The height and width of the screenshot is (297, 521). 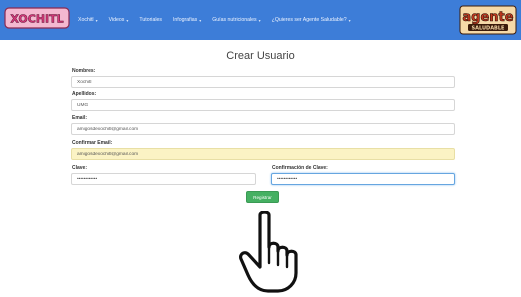 What do you see at coordinates (263, 129) in the screenshot?
I see `email-input` at bounding box center [263, 129].